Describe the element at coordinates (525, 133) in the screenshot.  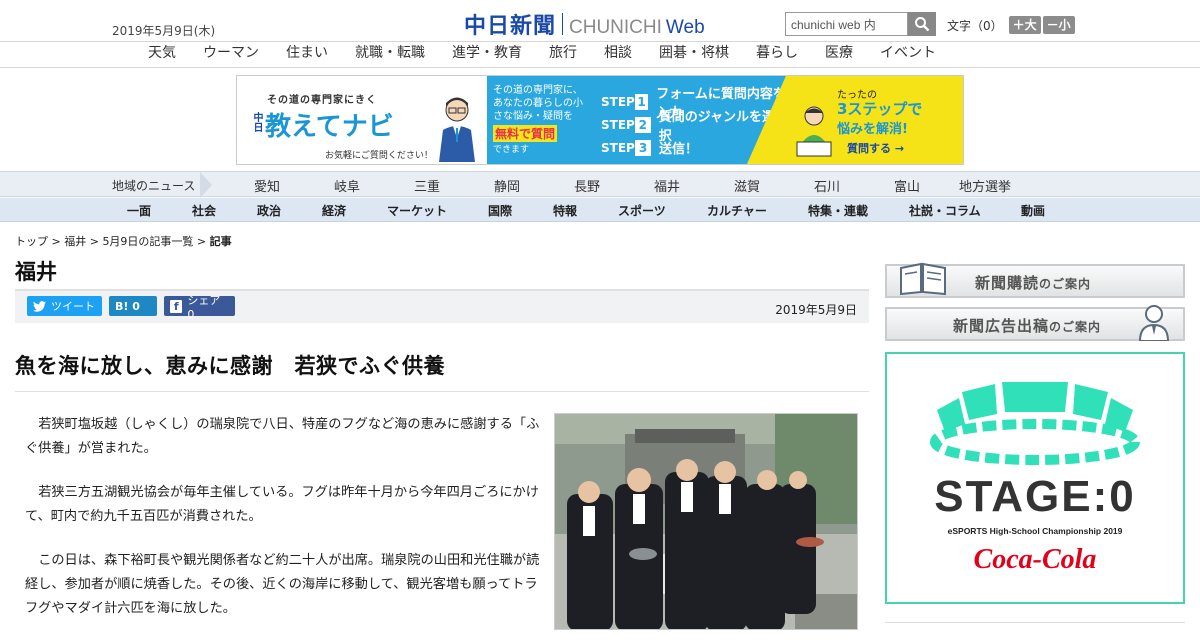
I see `banner-free-badge: 無料で質問` at that location.